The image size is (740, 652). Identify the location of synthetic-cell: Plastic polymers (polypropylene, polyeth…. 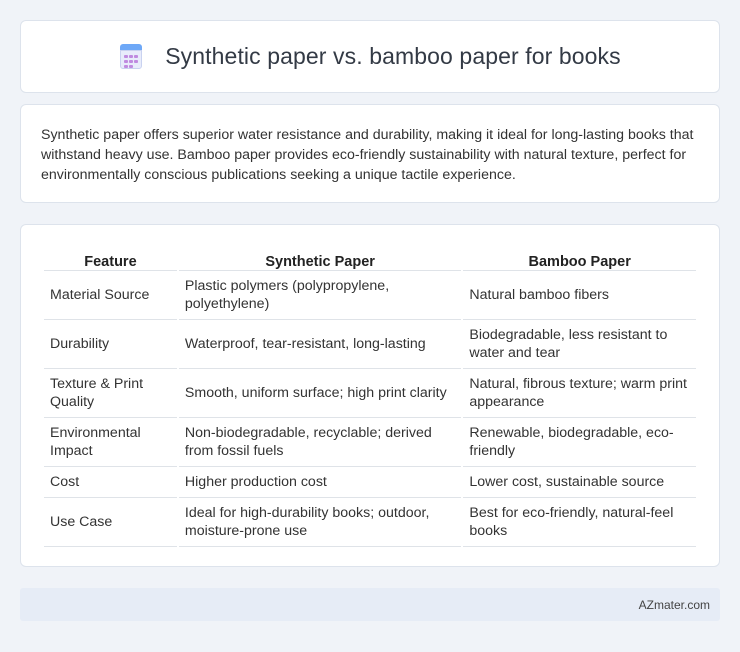
(320, 295).